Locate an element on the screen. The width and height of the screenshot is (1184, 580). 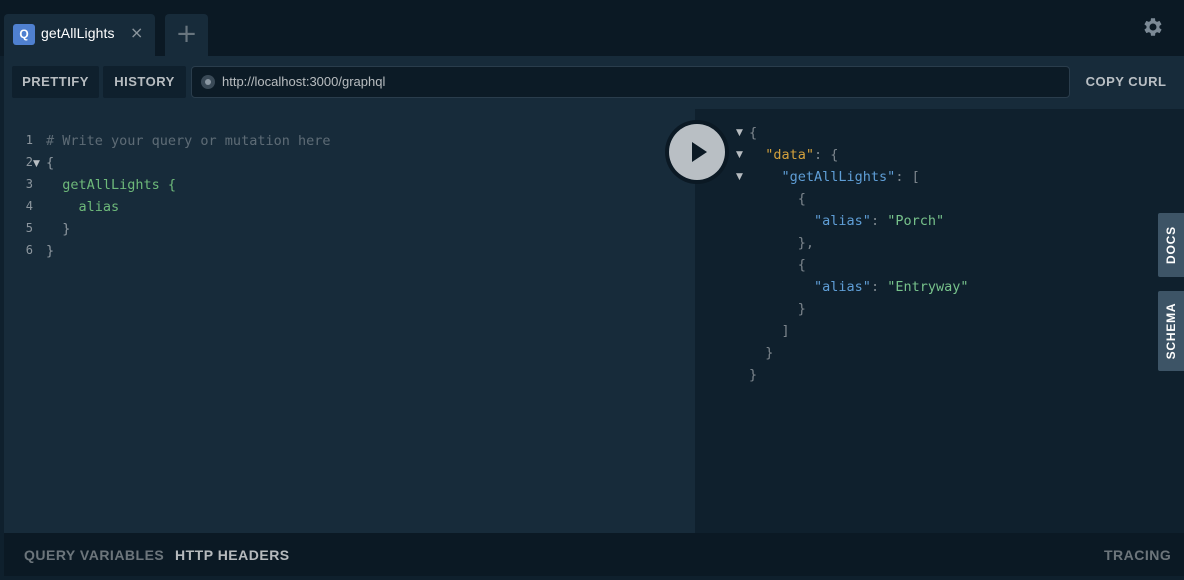
code-line: alias is located at coordinates (83, 207).